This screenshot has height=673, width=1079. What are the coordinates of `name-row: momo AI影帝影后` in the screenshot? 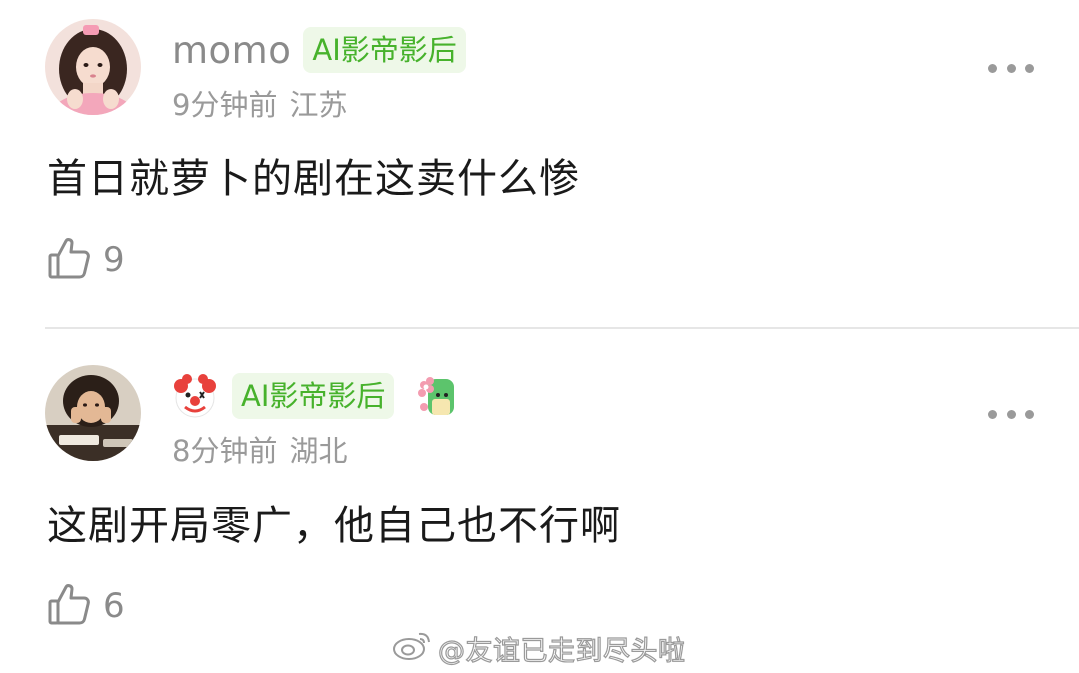 It's located at (319, 50).